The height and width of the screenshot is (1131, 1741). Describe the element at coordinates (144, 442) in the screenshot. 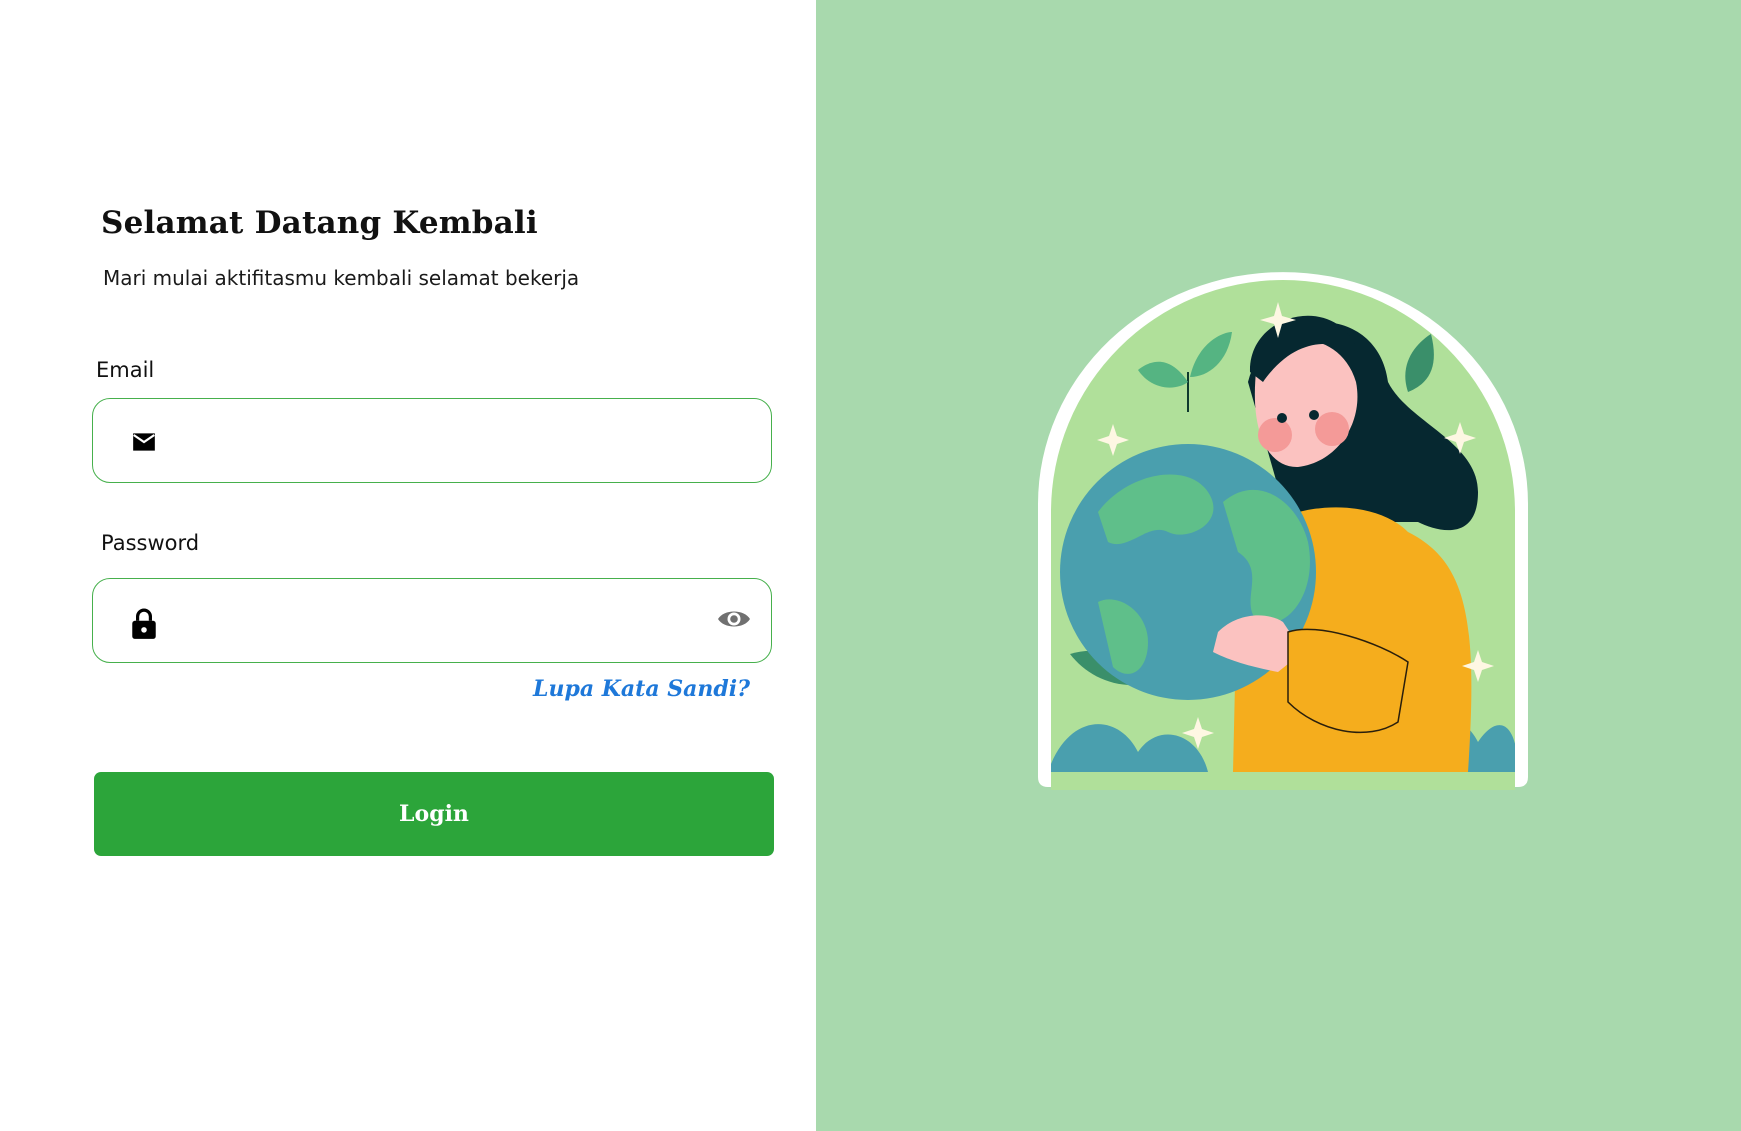

I see `mail-icon` at that location.